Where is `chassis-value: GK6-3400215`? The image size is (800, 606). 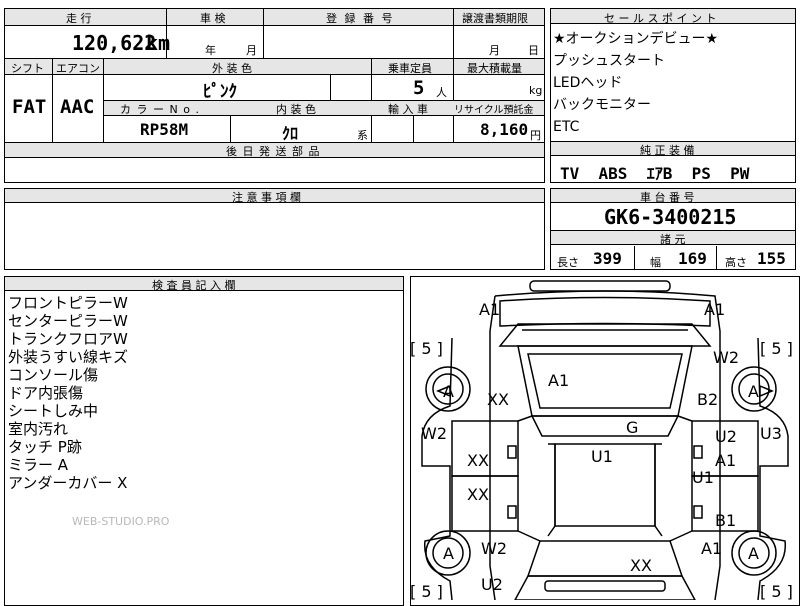
chassis-value: GK6-3400215 is located at coordinates (670, 217).